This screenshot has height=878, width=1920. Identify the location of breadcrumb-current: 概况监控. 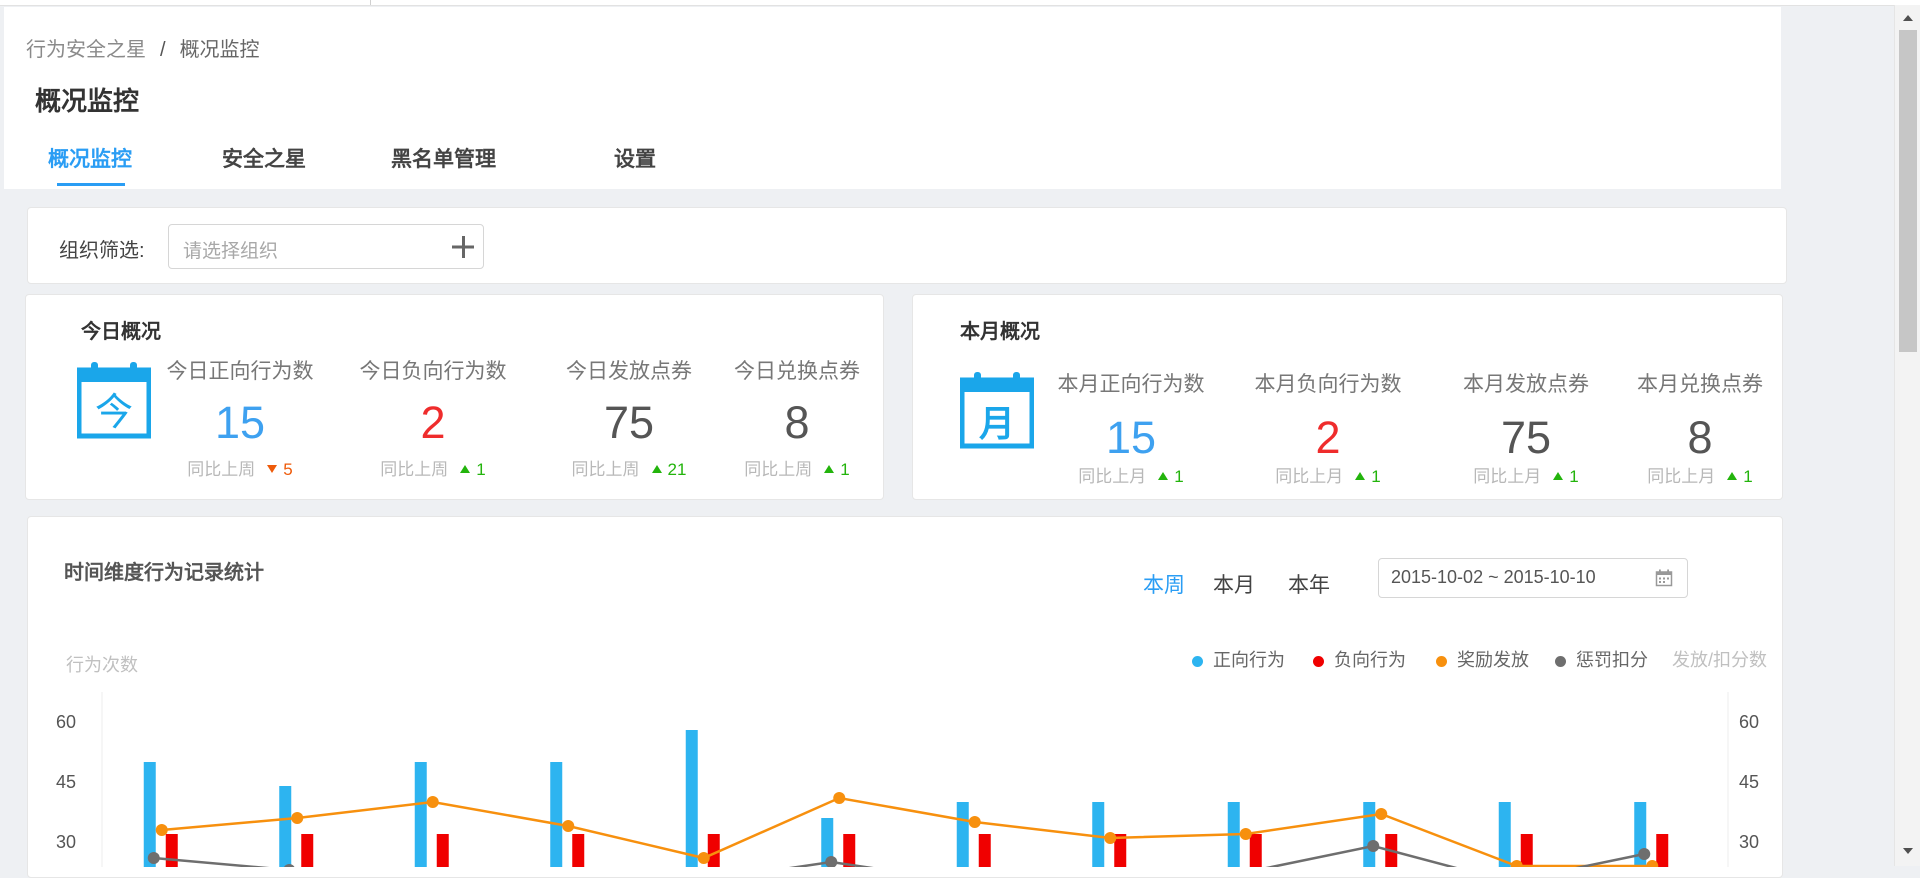
(219, 50).